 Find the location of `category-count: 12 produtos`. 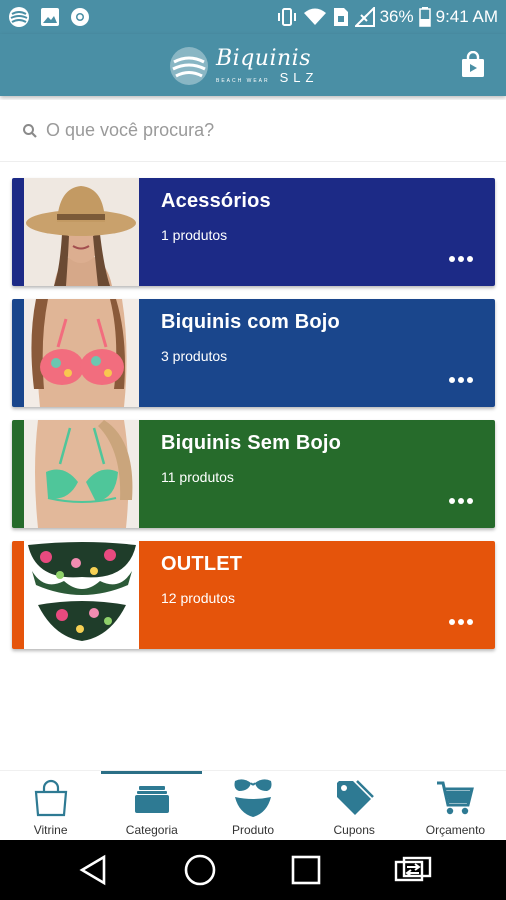

category-count: 12 produtos is located at coordinates (198, 598).